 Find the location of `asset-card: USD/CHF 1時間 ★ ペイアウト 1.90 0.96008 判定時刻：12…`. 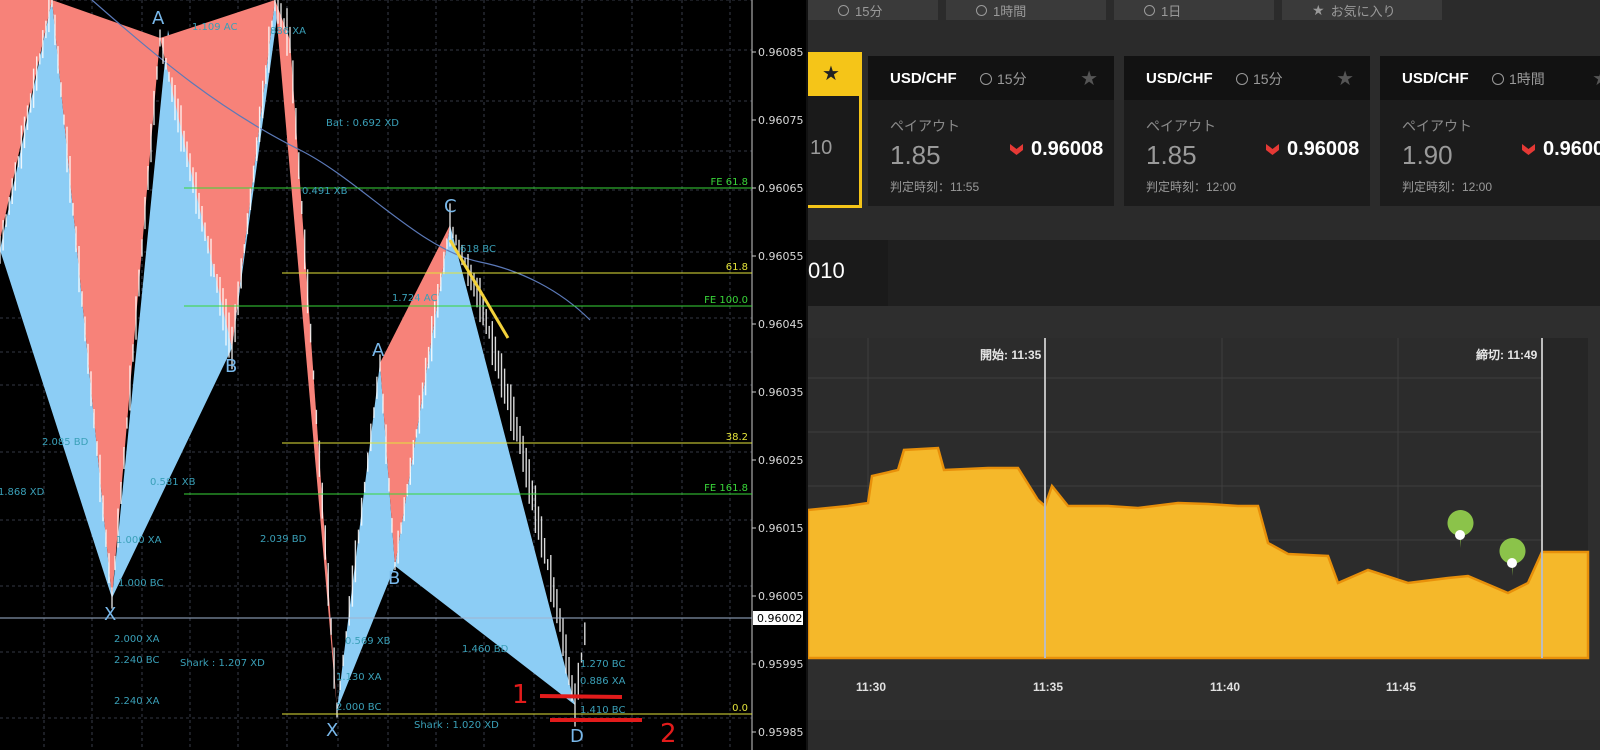

asset-card: USD/CHF 1時間 ★ ペイアウト 1.90 0.96008 判定時刻：12… is located at coordinates (1490, 131).